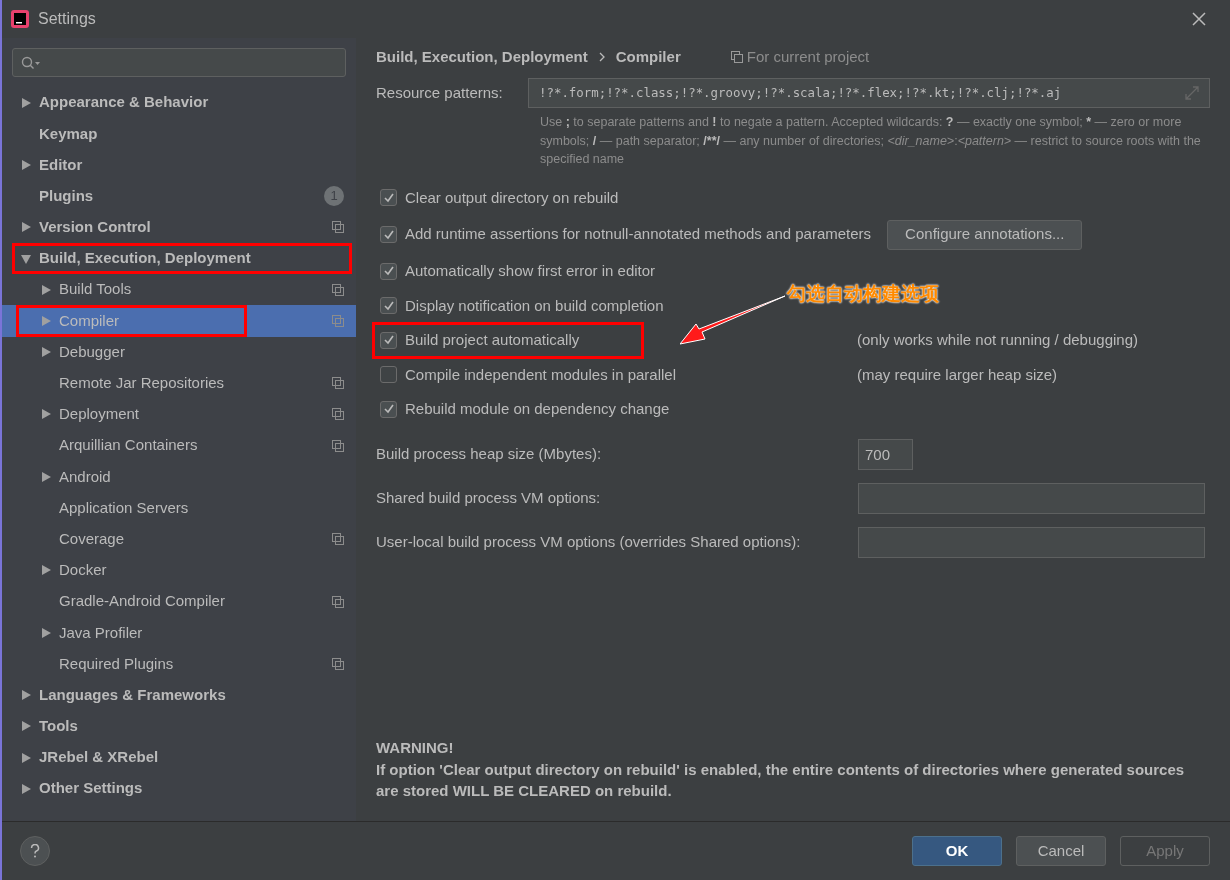 The width and height of the screenshot is (1230, 880). Describe the element at coordinates (957, 851) in the screenshot. I see `dialog-button: OK` at that location.